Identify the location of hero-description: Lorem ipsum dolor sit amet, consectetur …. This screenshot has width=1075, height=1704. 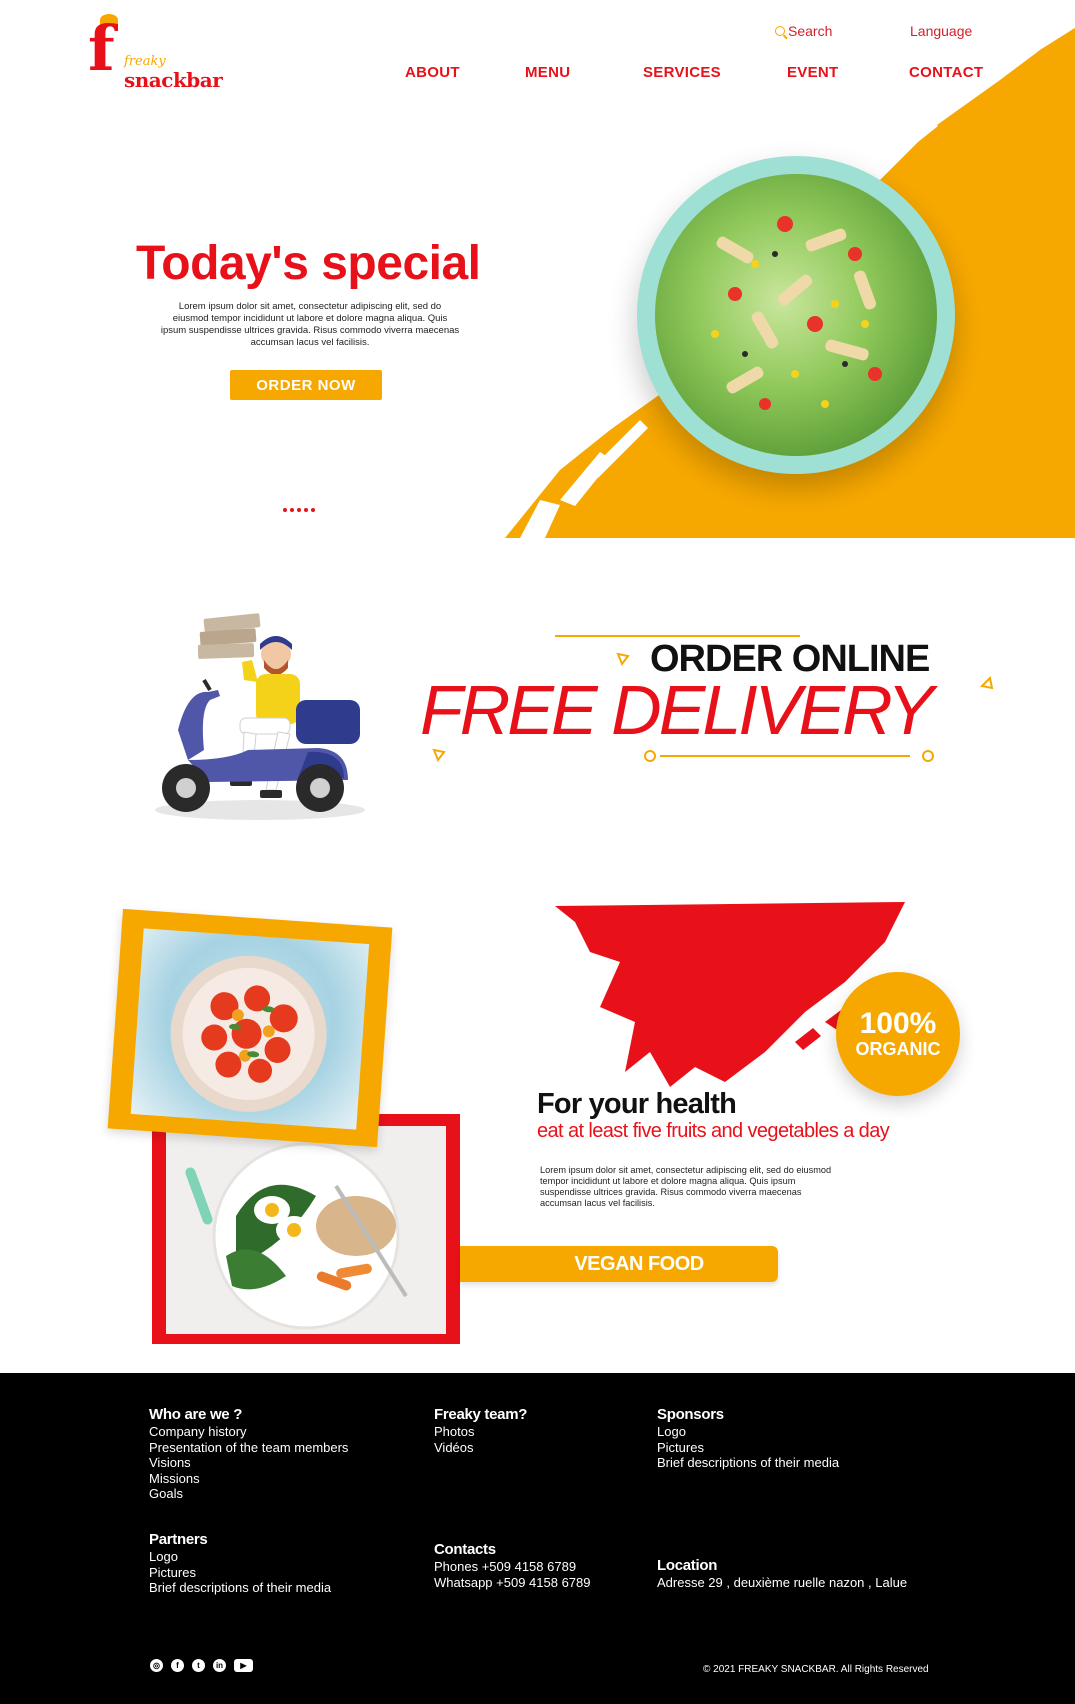
(310, 324).